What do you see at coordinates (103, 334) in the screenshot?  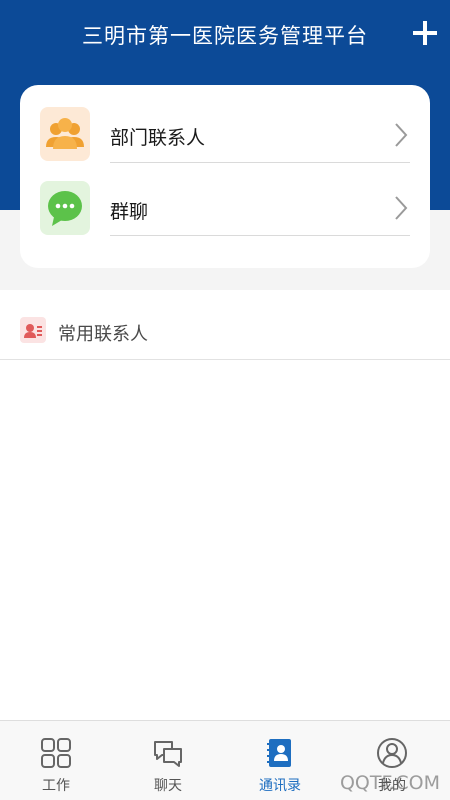 I see `frequent-contacts-label: 常用联系人` at bounding box center [103, 334].